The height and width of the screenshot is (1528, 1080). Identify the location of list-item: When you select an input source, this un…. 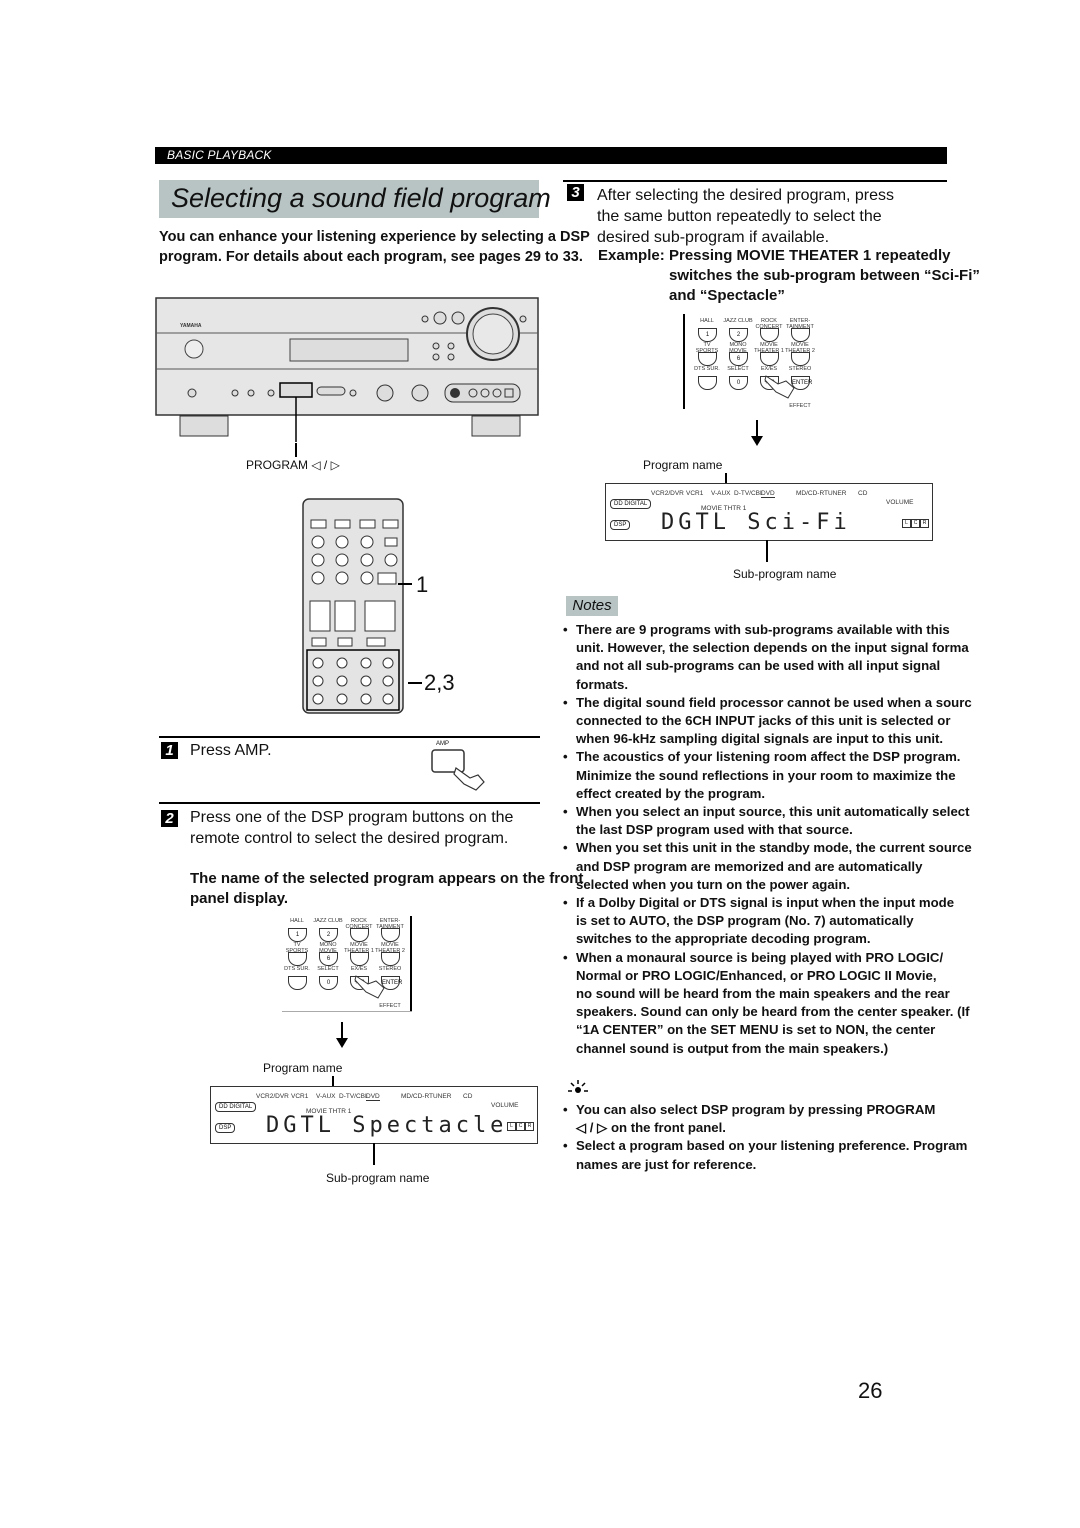
(788, 821).